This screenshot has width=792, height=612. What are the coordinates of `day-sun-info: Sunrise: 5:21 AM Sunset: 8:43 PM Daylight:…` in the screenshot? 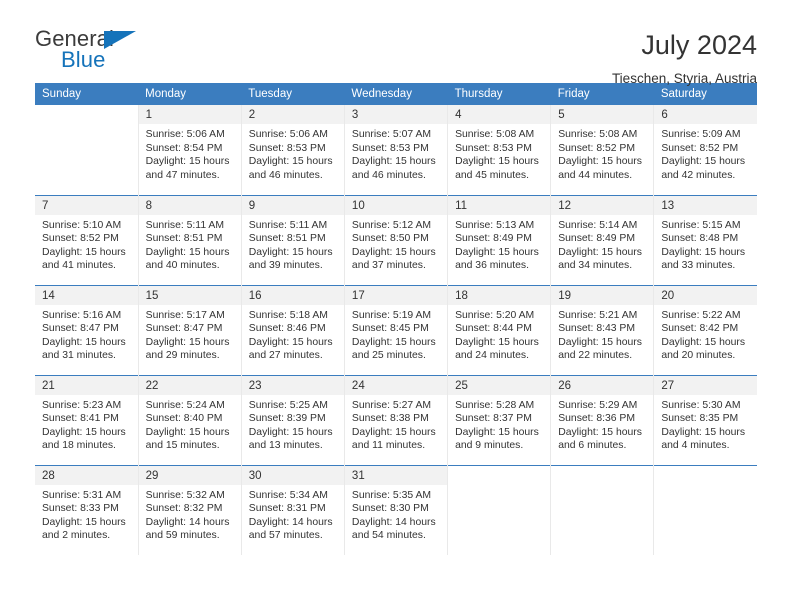 It's located at (602, 334).